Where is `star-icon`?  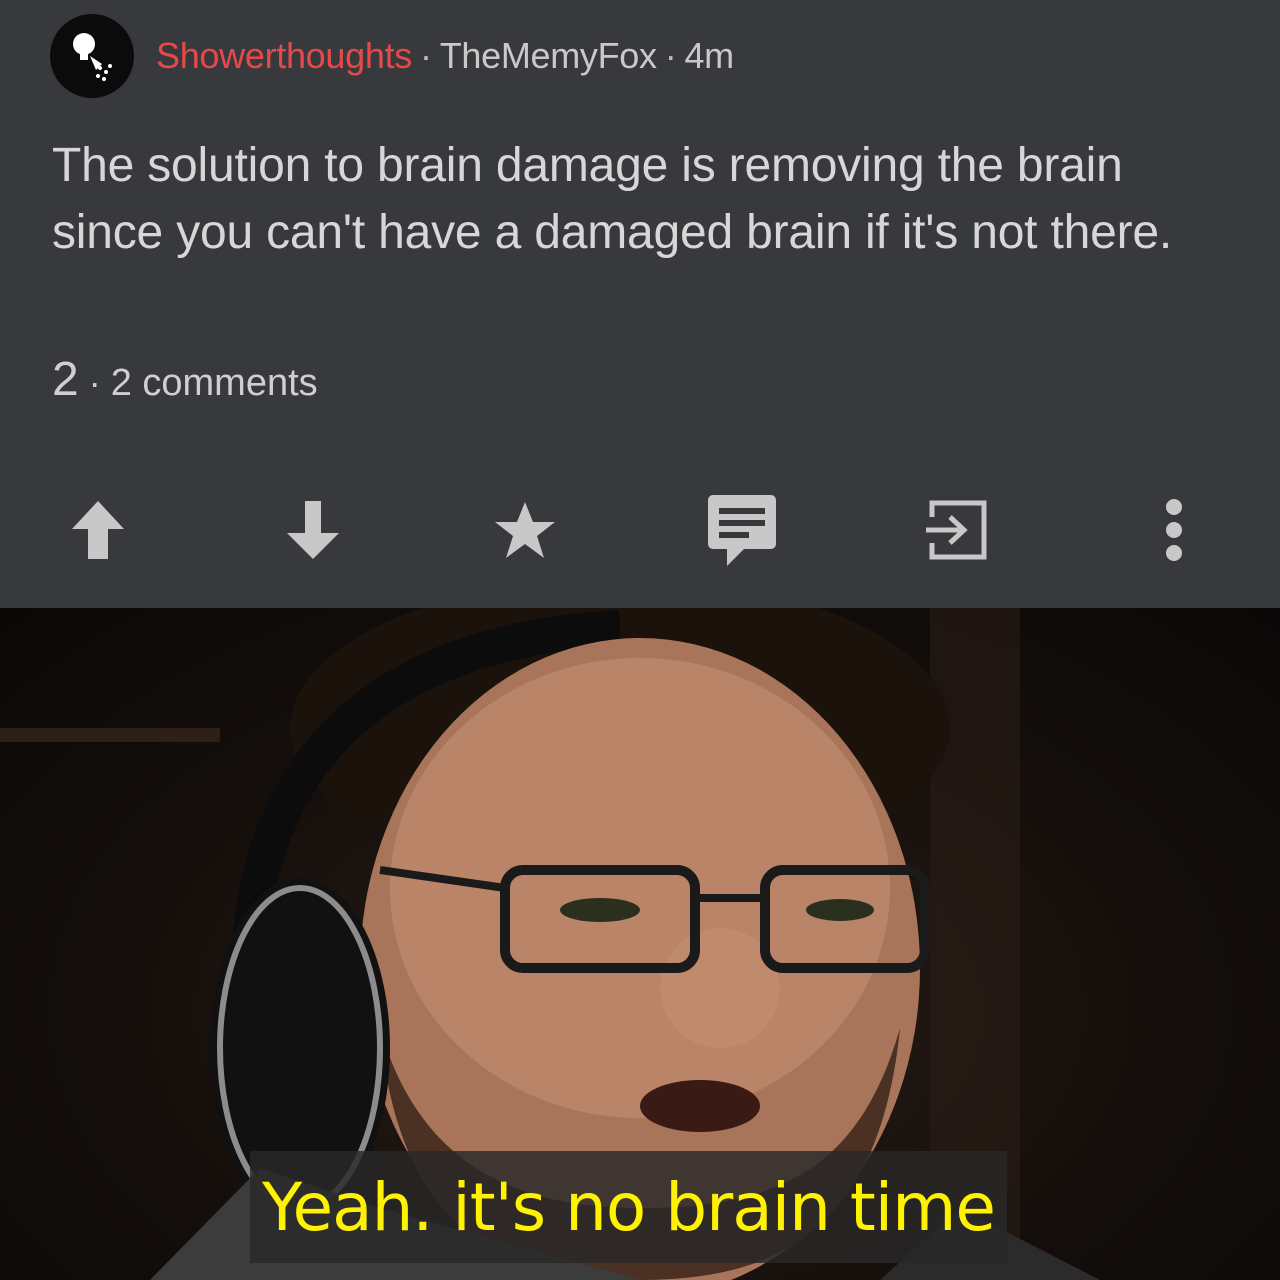 star-icon is located at coordinates (525, 530).